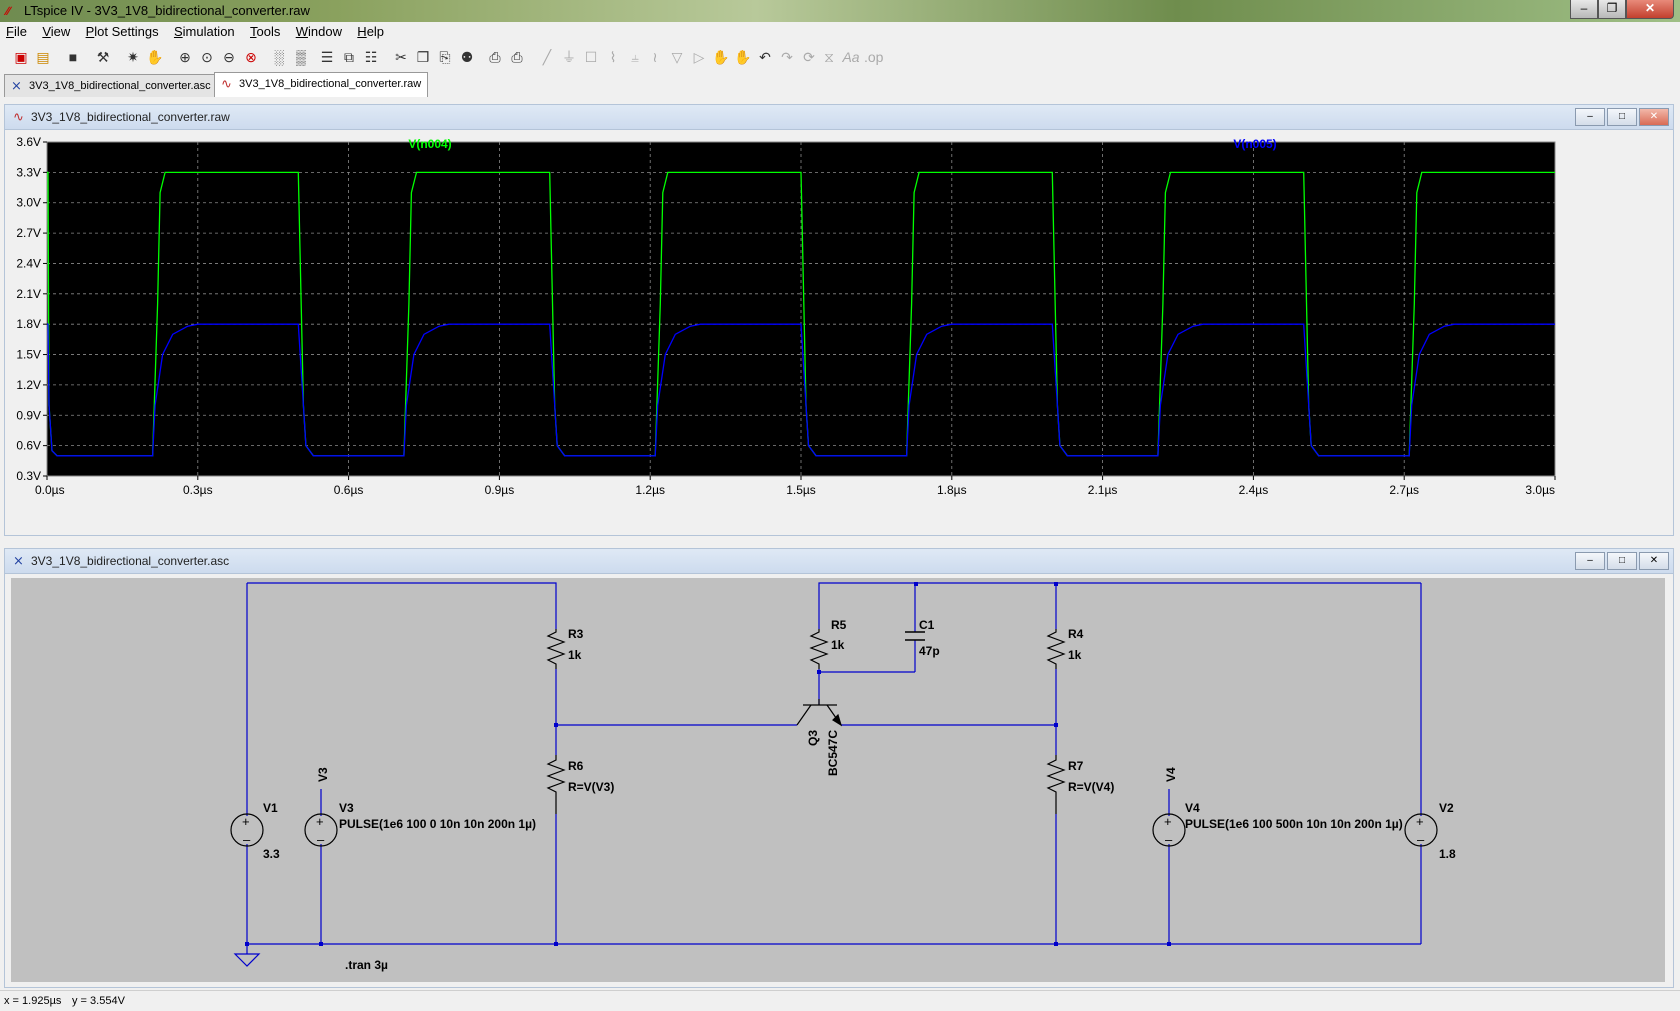 The image size is (1680, 1011). I want to click on resistor-icon: ⌇, so click(613, 57).